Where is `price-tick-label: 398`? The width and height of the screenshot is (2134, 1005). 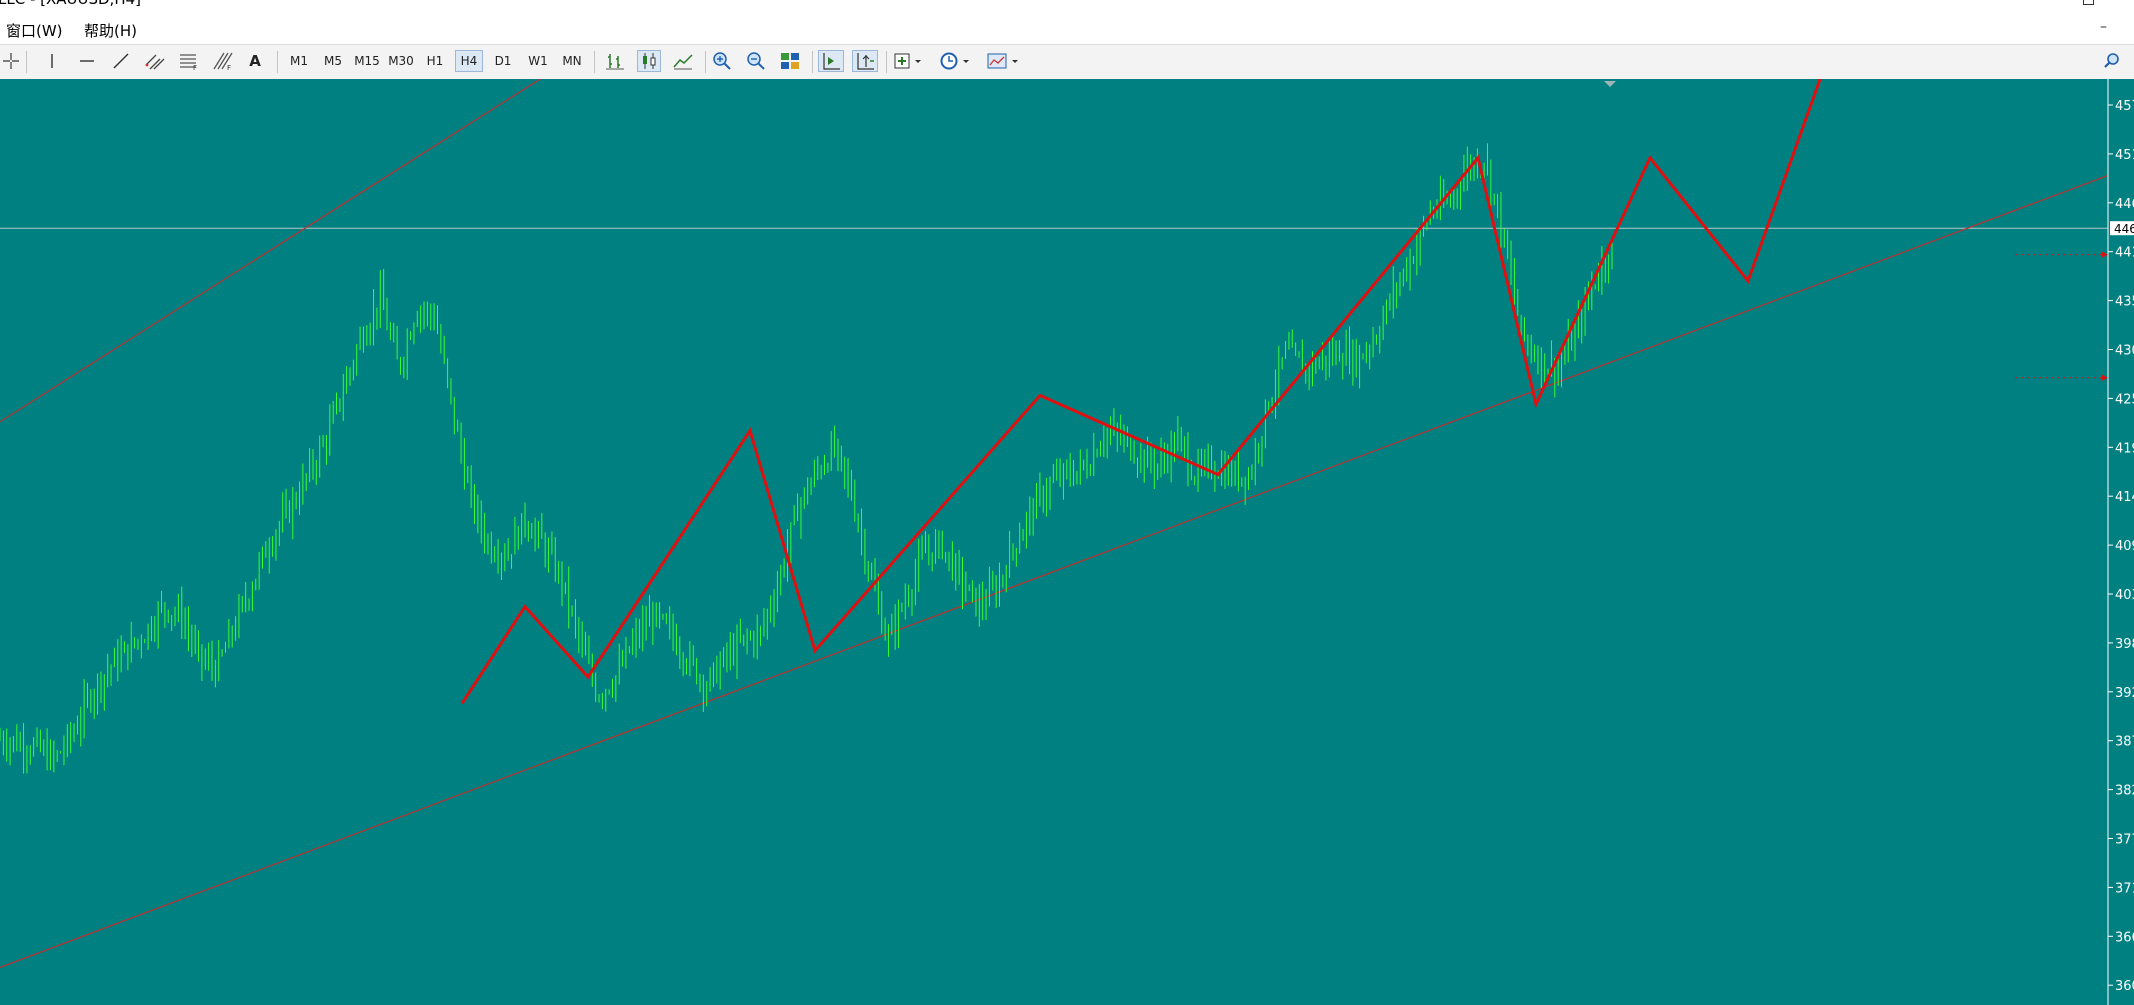 price-tick-label: 398 is located at coordinates (2124, 644).